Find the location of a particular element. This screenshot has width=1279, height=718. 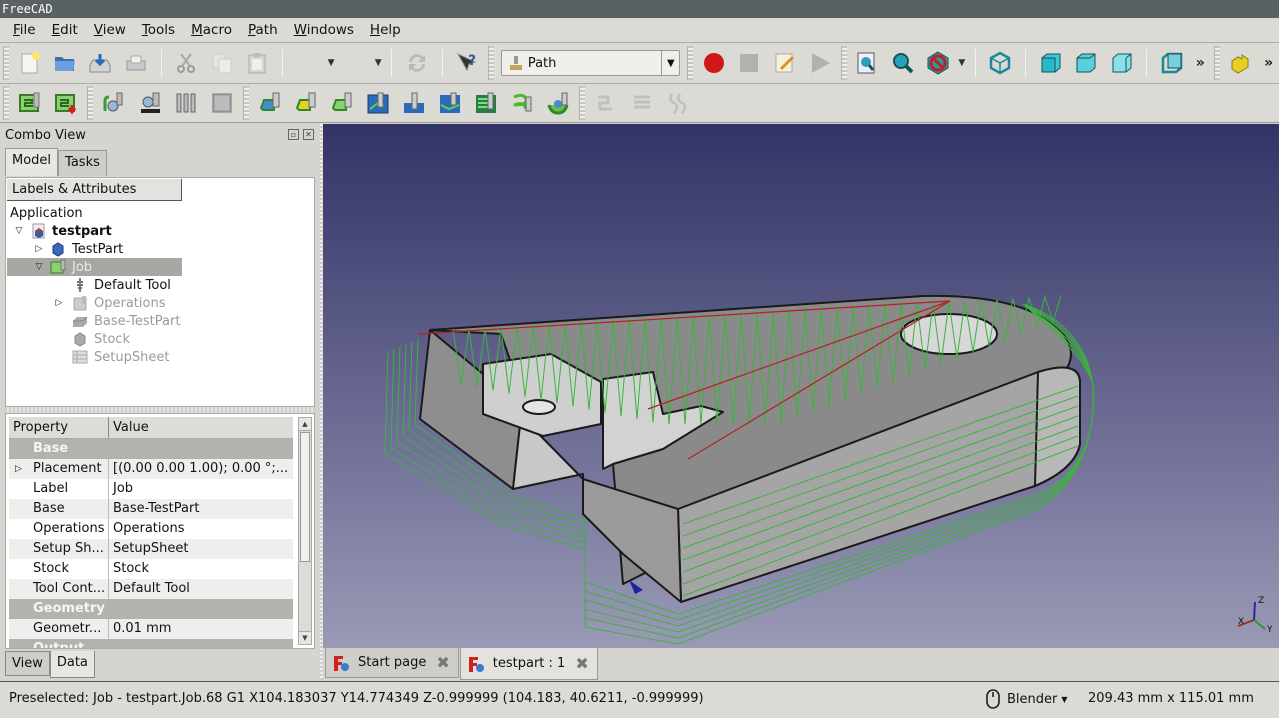

profile-edges-button is located at coordinates (342, 103).